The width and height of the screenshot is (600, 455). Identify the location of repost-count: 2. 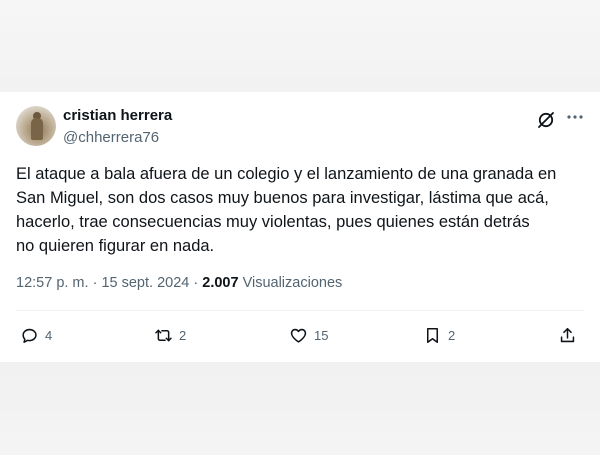
(183, 335).